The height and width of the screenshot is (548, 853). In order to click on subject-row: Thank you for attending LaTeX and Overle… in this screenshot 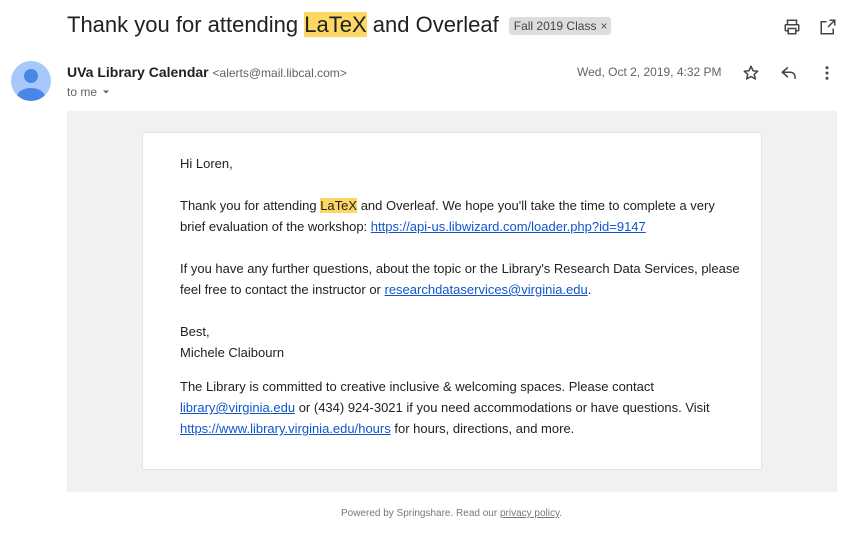, I will do `click(339, 25)`.